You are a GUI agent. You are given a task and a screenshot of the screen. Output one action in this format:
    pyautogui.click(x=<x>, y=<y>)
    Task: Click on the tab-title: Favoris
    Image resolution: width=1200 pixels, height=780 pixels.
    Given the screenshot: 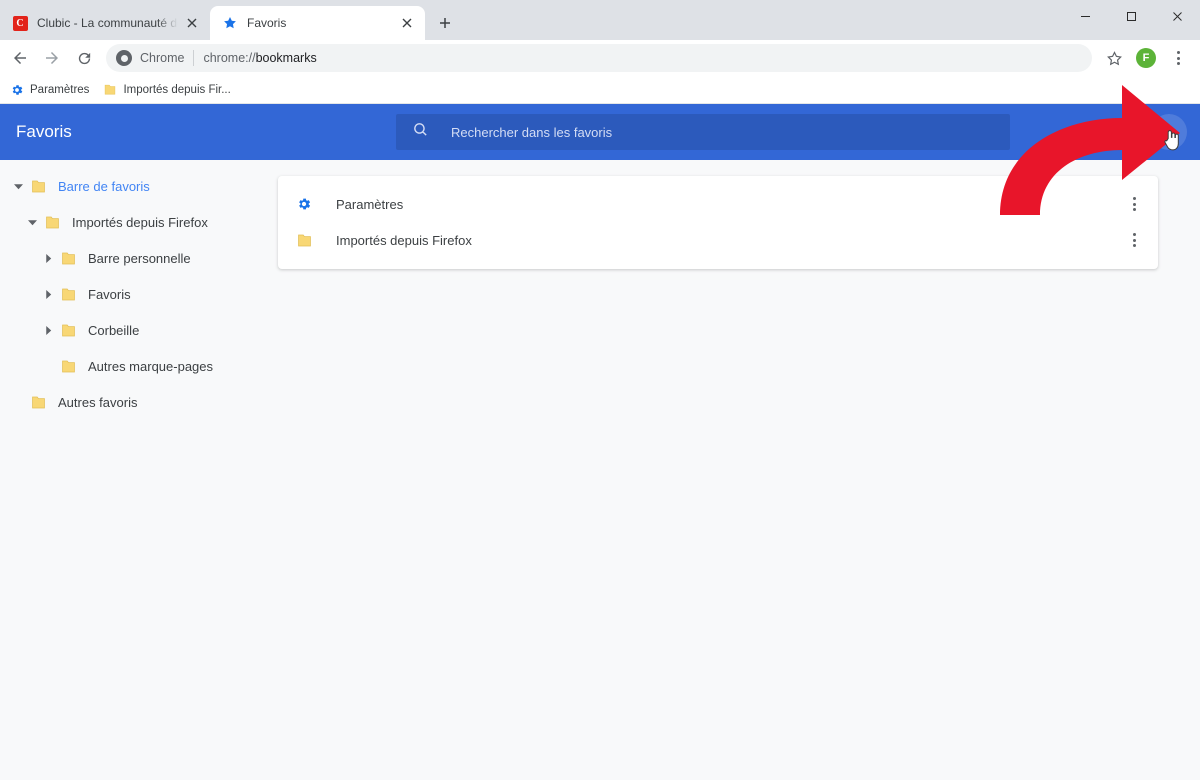 What is the action you would take?
    pyautogui.click(x=267, y=23)
    